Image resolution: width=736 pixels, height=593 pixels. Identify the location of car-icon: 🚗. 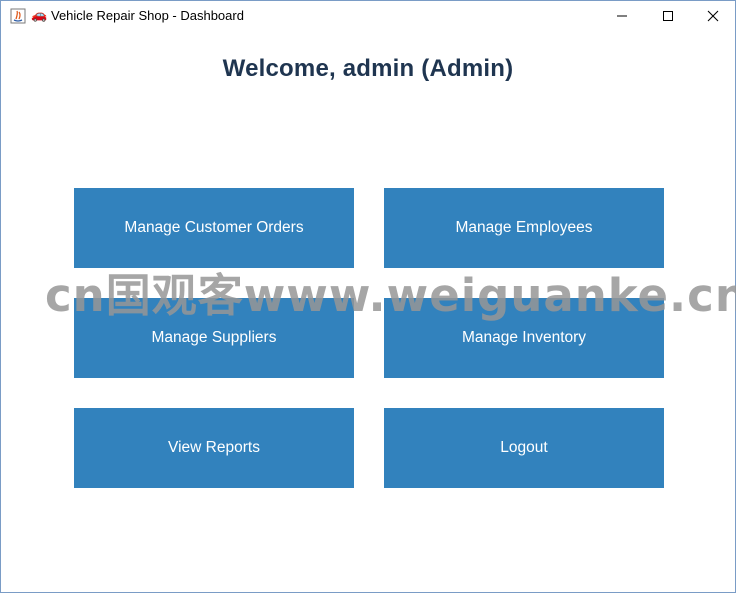
(39, 15).